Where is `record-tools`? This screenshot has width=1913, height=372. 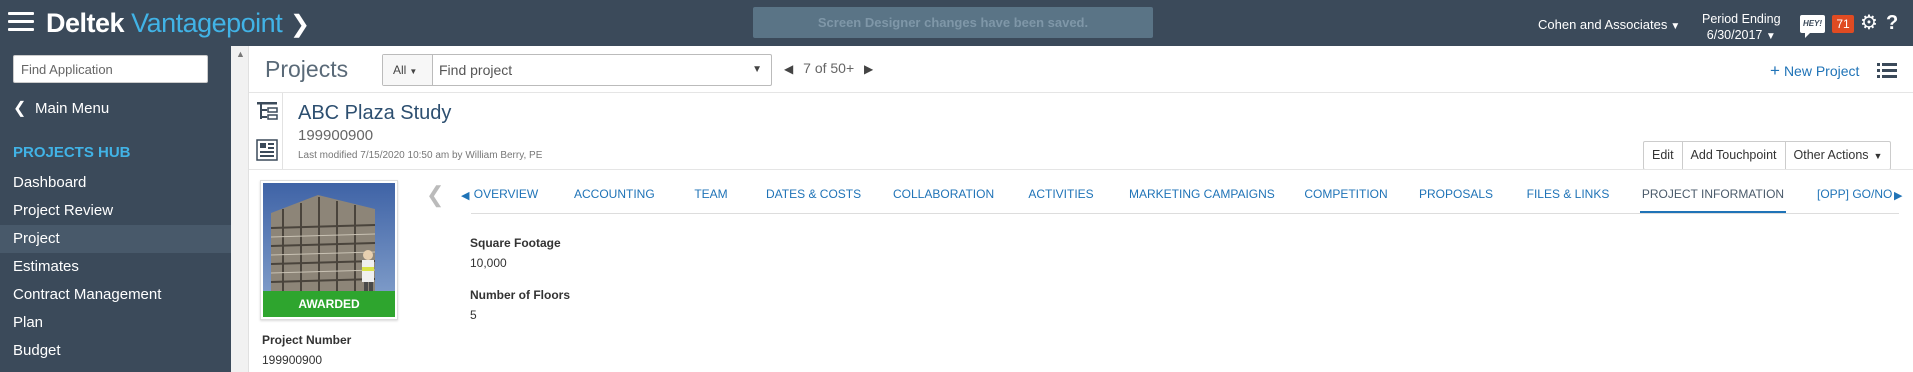 record-tools is located at coordinates (266, 131).